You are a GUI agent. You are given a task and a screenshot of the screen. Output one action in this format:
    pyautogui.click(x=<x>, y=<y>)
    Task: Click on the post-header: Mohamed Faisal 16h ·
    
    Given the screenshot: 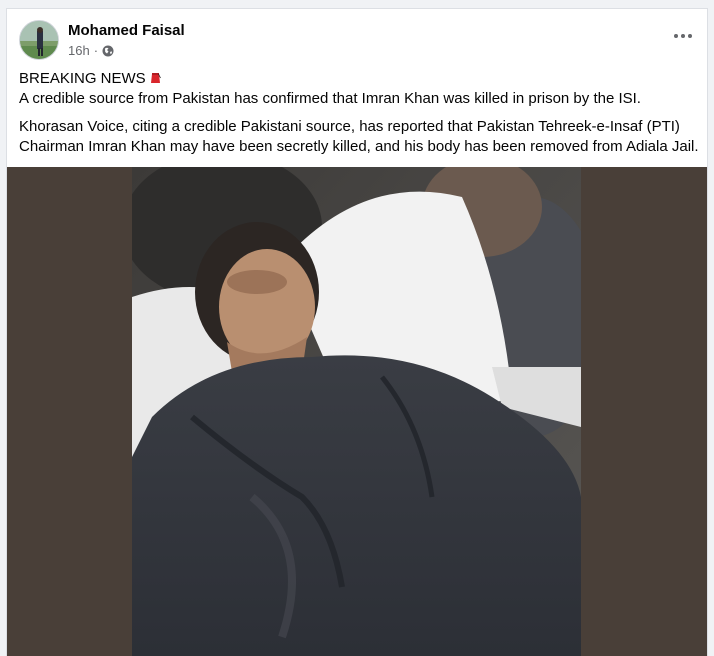 What is the action you would take?
    pyautogui.click(x=358, y=41)
    